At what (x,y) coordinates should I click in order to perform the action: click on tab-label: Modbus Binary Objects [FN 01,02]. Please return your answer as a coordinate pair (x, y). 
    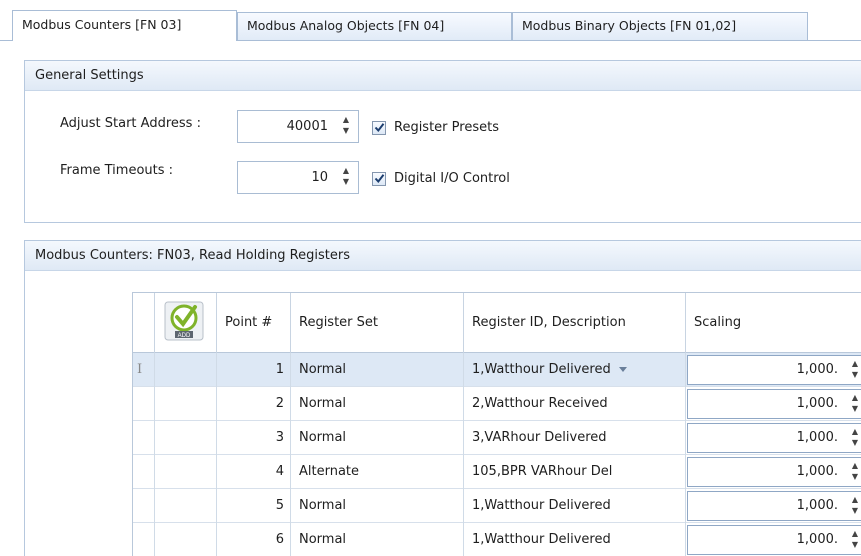
    Looking at the image, I should click on (629, 25).